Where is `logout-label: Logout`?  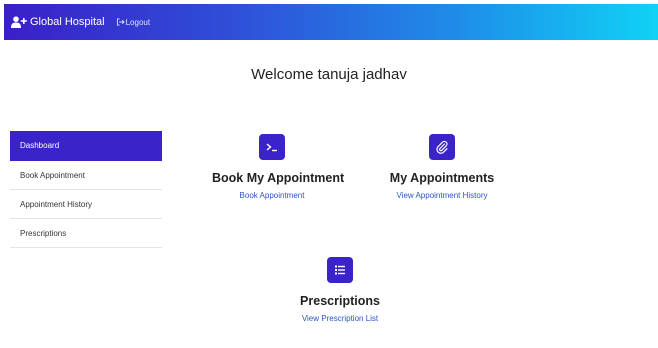 logout-label: Logout is located at coordinates (138, 22).